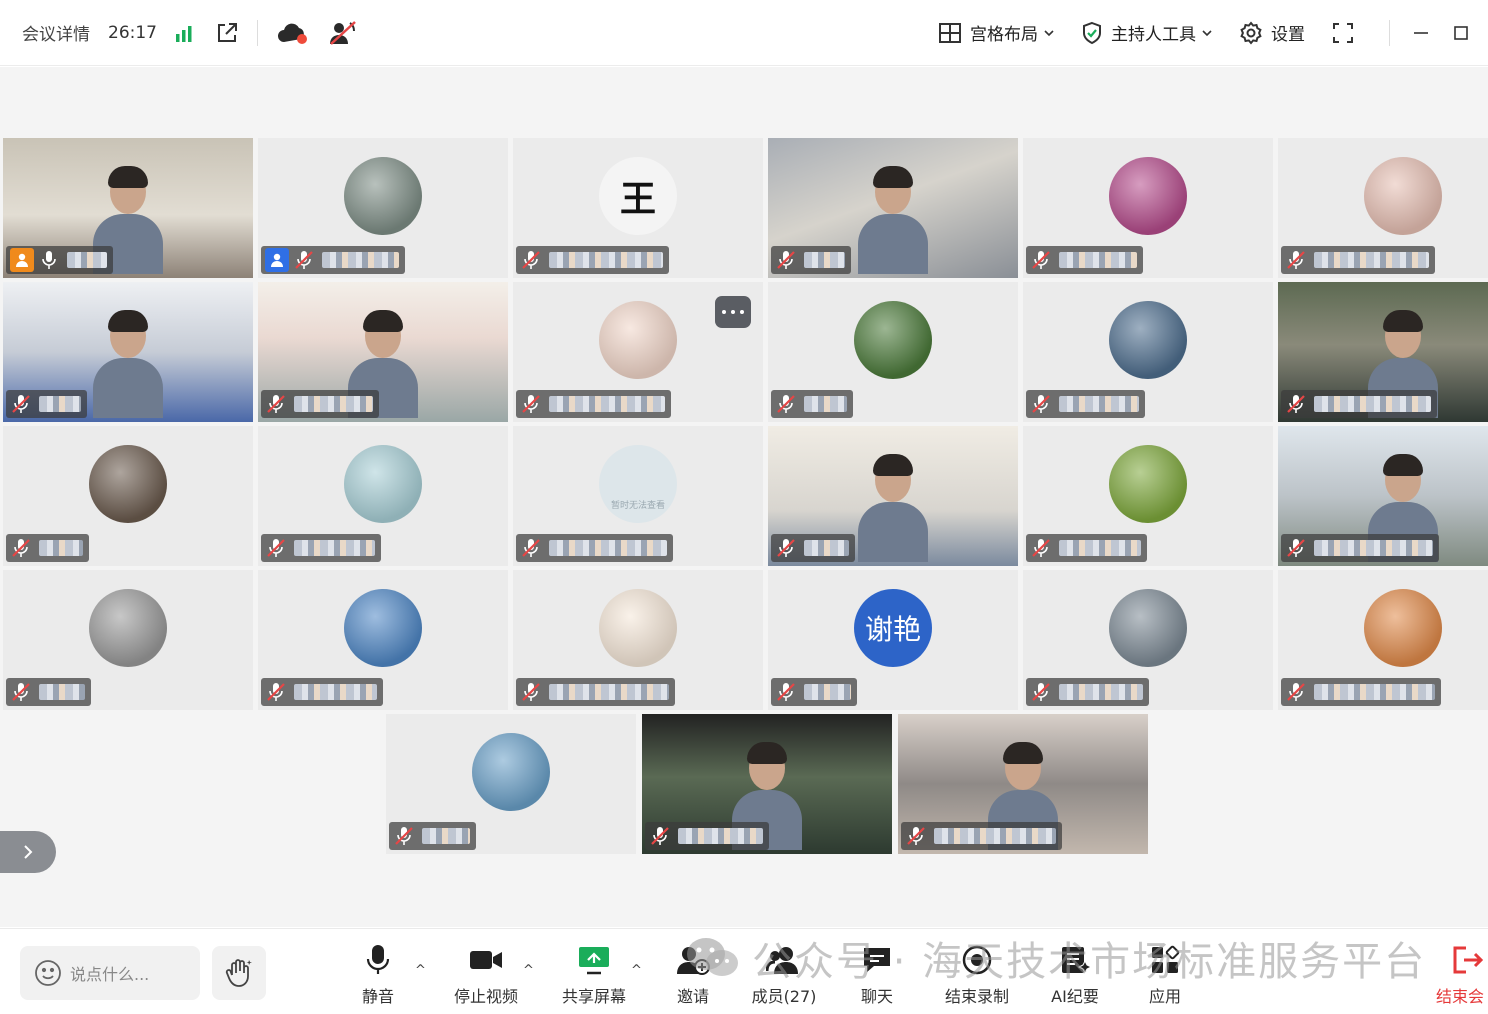 Image resolution: width=1488 pixels, height=1014 pixels. What do you see at coordinates (996, 32) in the screenshot?
I see `grid-layout-button: 宫格布局` at bounding box center [996, 32].